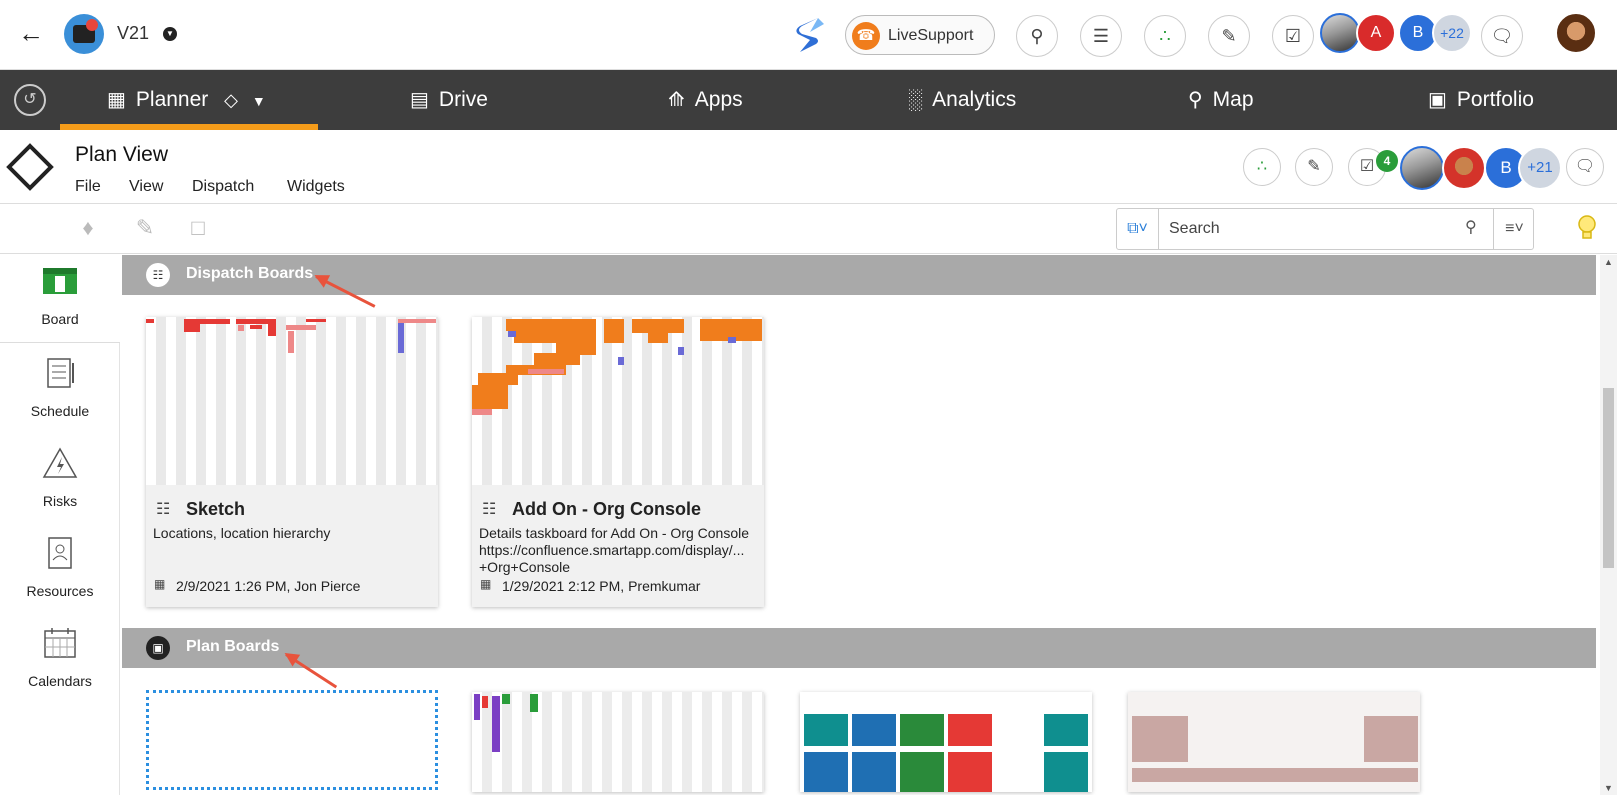 The height and width of the screenshot is (795, 1617). What do you see at coordinates (974, 99) in the screenshot?
I see `nav-label: Analytics` at bounding box center [974, 99].